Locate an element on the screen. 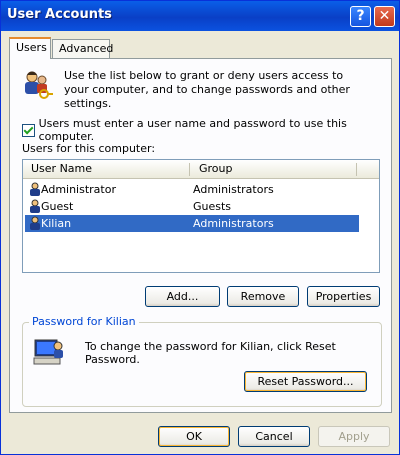 Image resolution: width=400 pixels, height=455 pixels. users-list-label: Users for this computer: is located at coordinates (89, 148).